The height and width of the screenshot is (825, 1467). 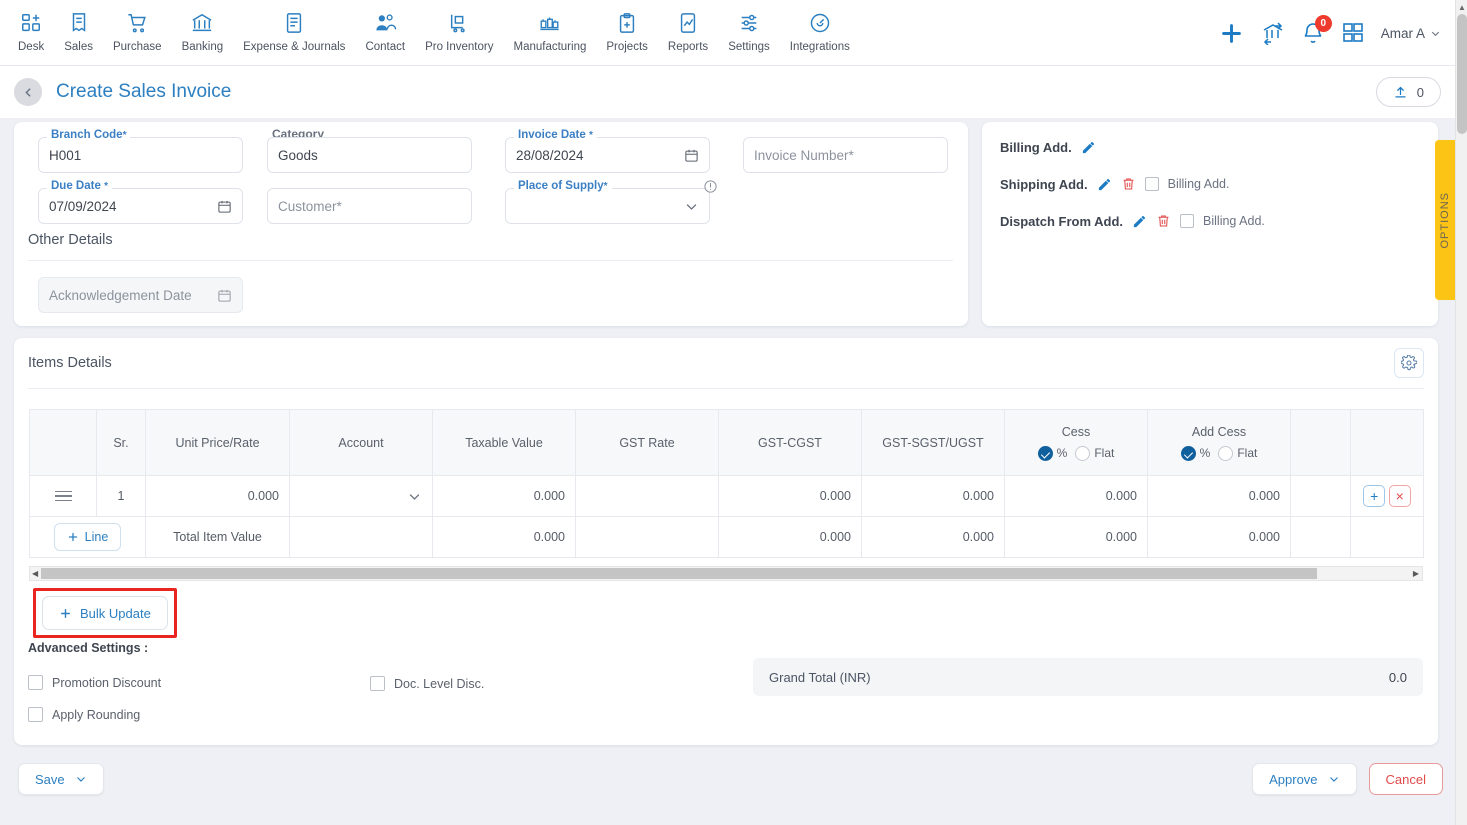 What do you see at coordinates (1408, 92) in the screenshot?
I see `attachments-button: 0` at bounding box center [1408, 92].